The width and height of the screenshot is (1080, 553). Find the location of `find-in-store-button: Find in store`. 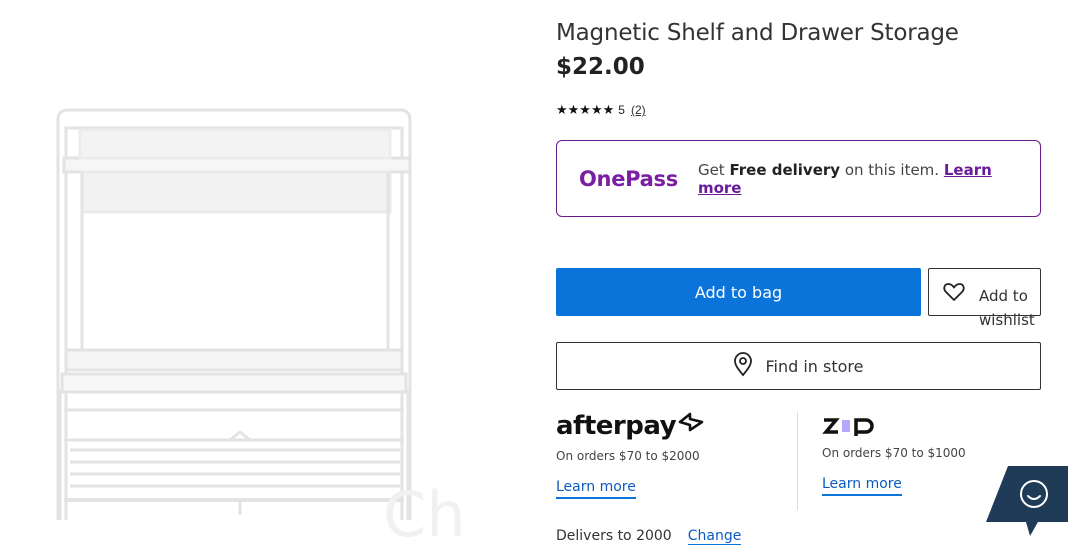

find-in-store-button: Find in store is located at coordinates (798, 366).